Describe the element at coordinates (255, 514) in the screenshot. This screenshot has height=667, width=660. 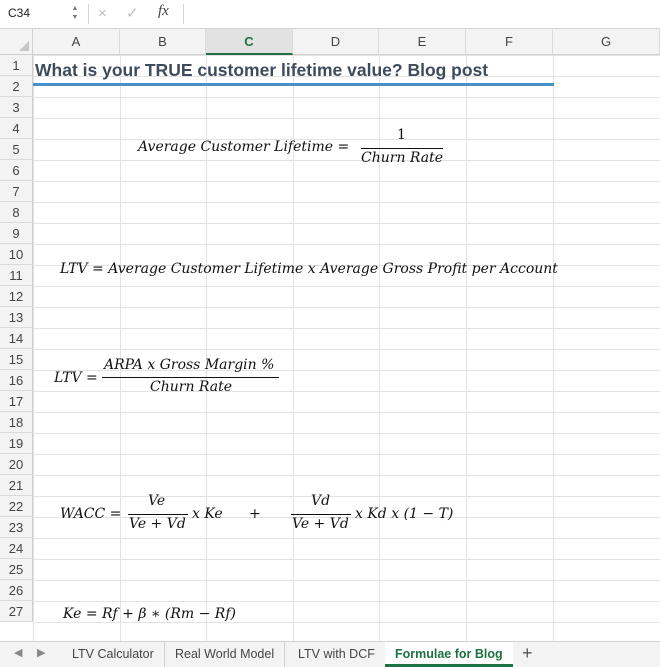
I see `wacc-plus: +` at that location.